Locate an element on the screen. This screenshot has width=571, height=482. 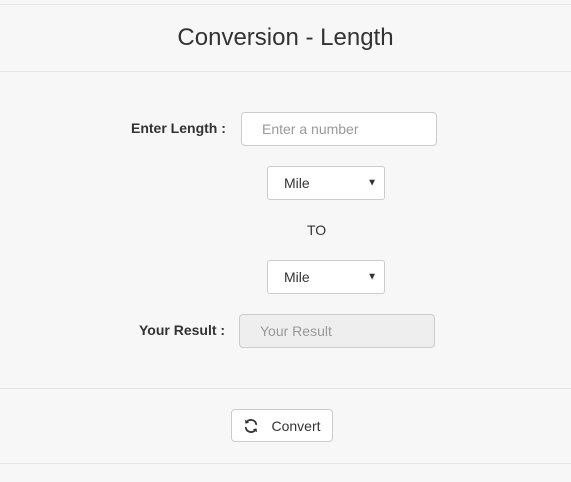
page-title: Conversion - Length is located at coordinates (285, 37).